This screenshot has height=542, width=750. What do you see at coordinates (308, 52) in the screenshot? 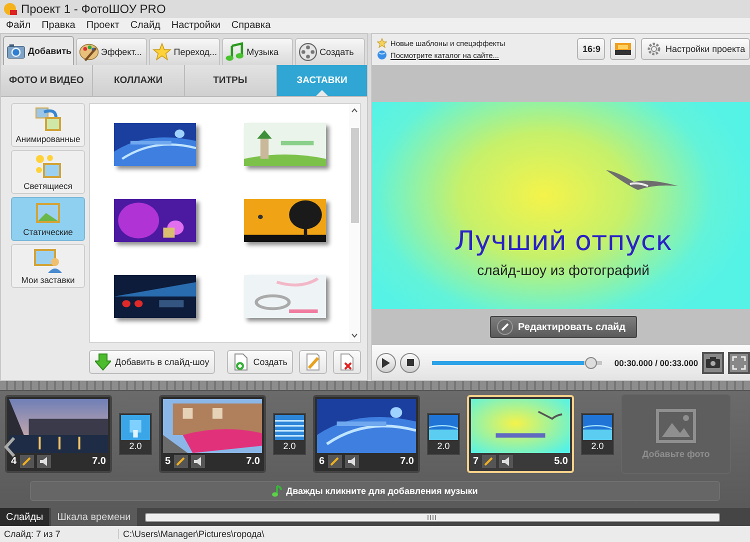
I see `film-reel-icon` at bounding box center [308, 52].